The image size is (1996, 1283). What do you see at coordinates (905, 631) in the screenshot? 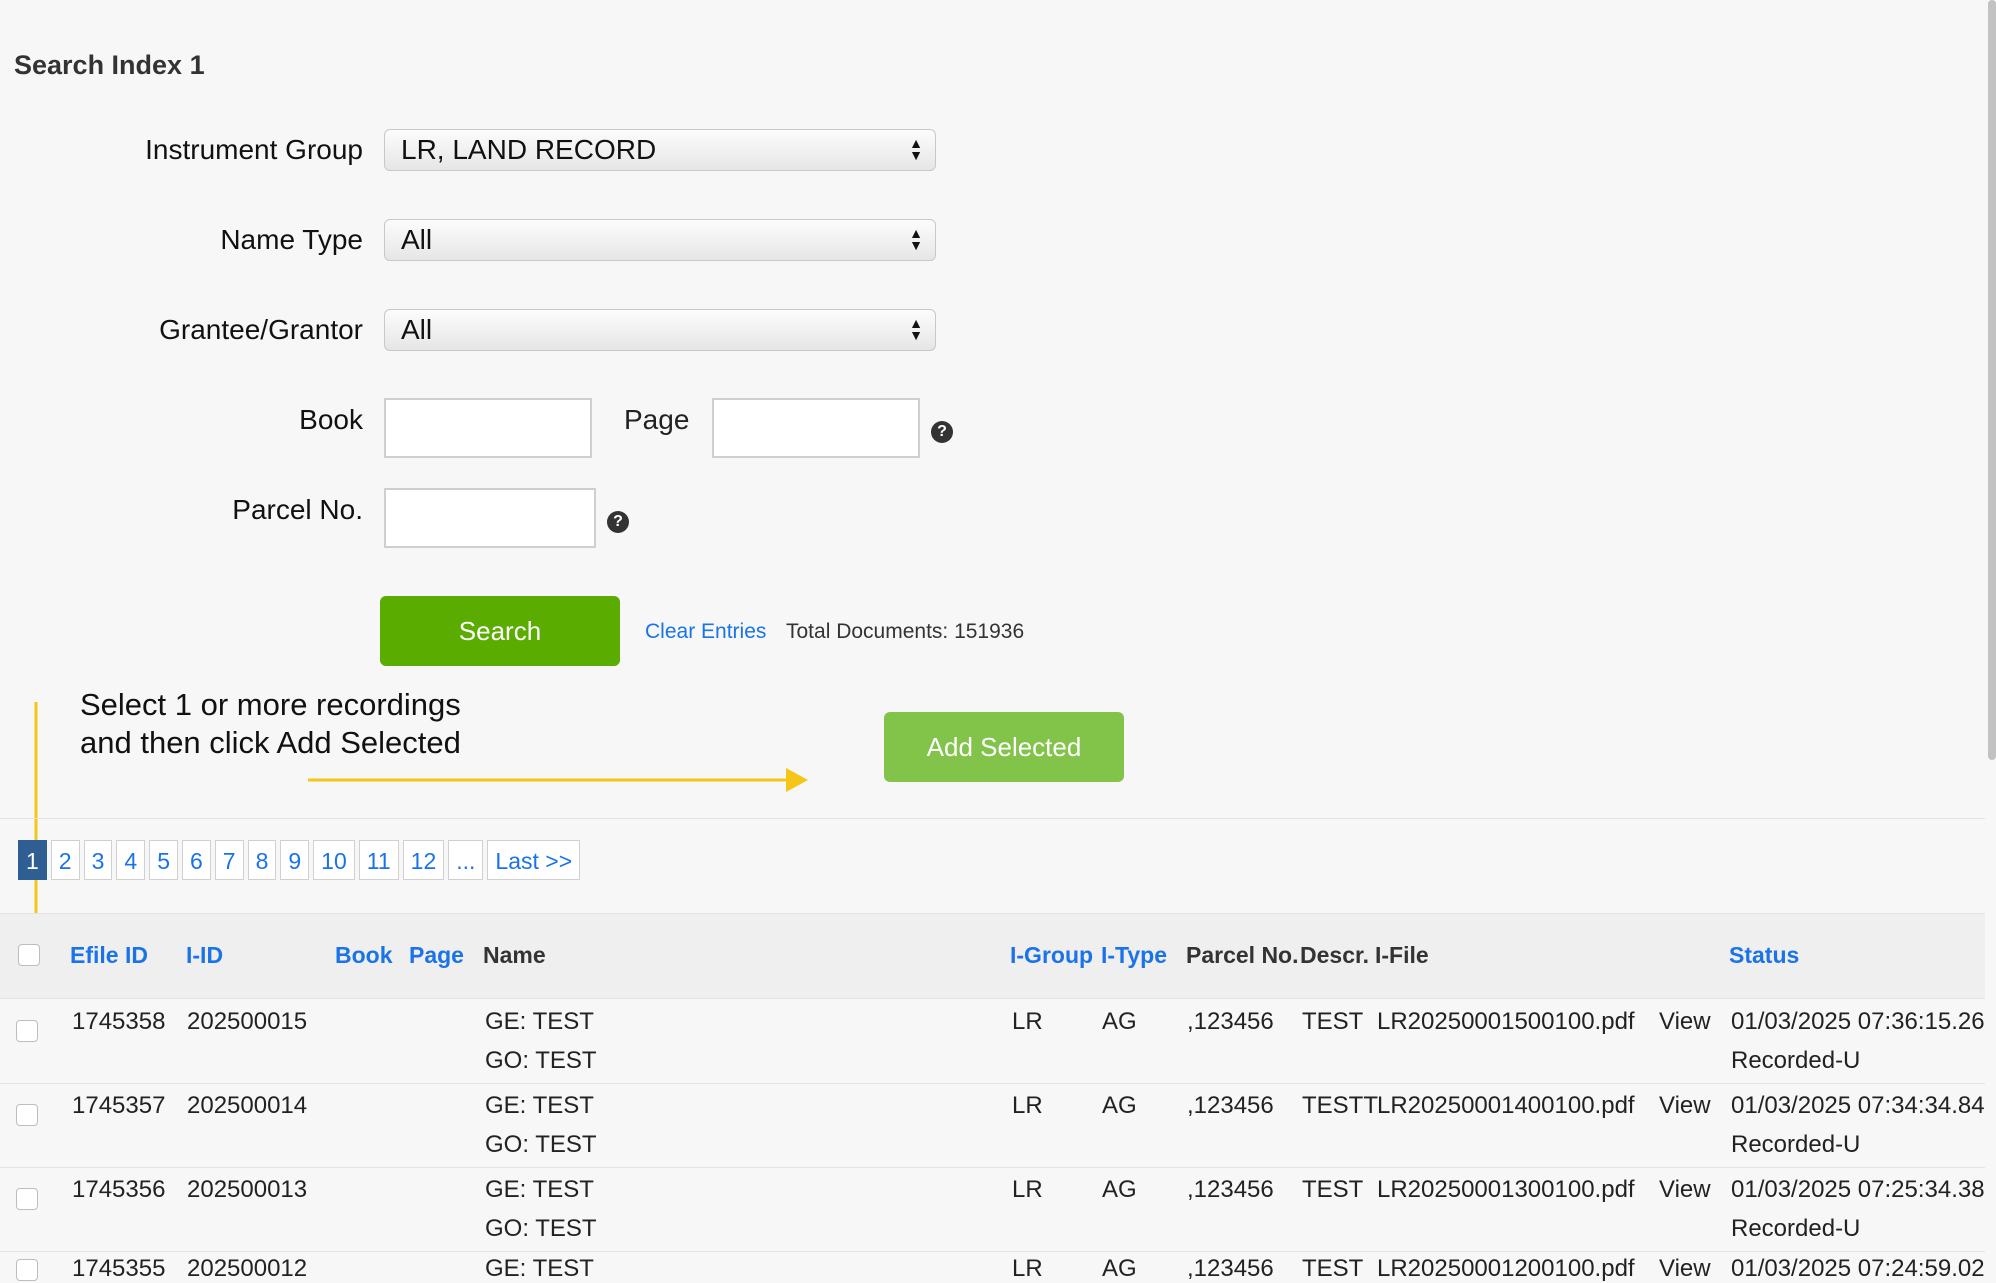
I see `total-documents: Total Documents: 151936` at bounding box center [905, 631].